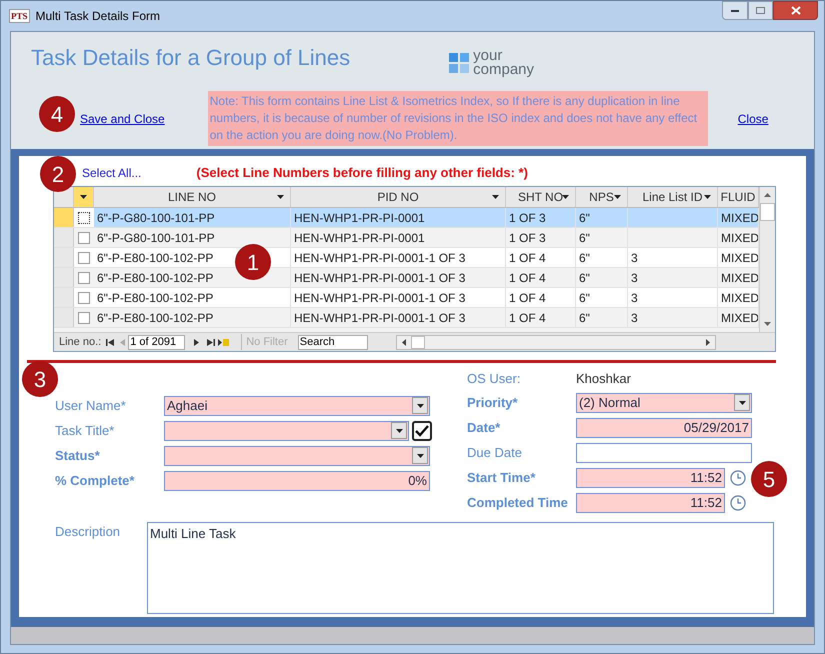 The width and height of the screenshot is (825, 654). Describe the element at coordinates (460, 568) in the screenshot. I see `description-field: Multi Line Task` at that location.